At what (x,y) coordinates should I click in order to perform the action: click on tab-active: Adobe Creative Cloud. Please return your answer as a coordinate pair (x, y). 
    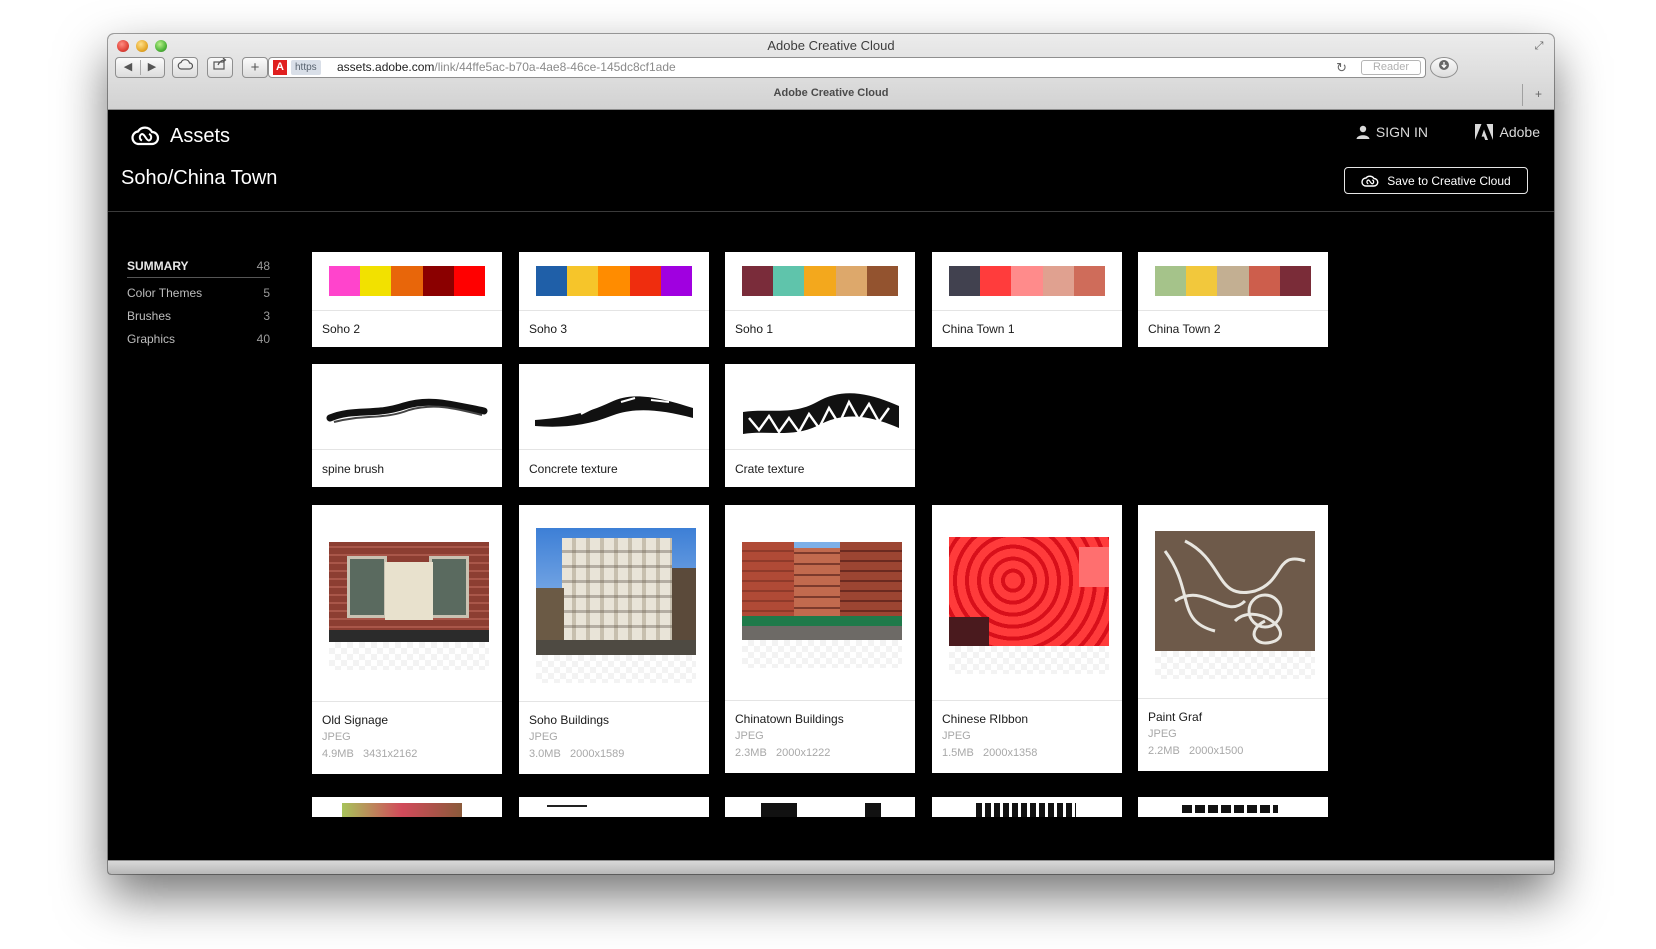
    Looking at the image, I should click on (831, 93).